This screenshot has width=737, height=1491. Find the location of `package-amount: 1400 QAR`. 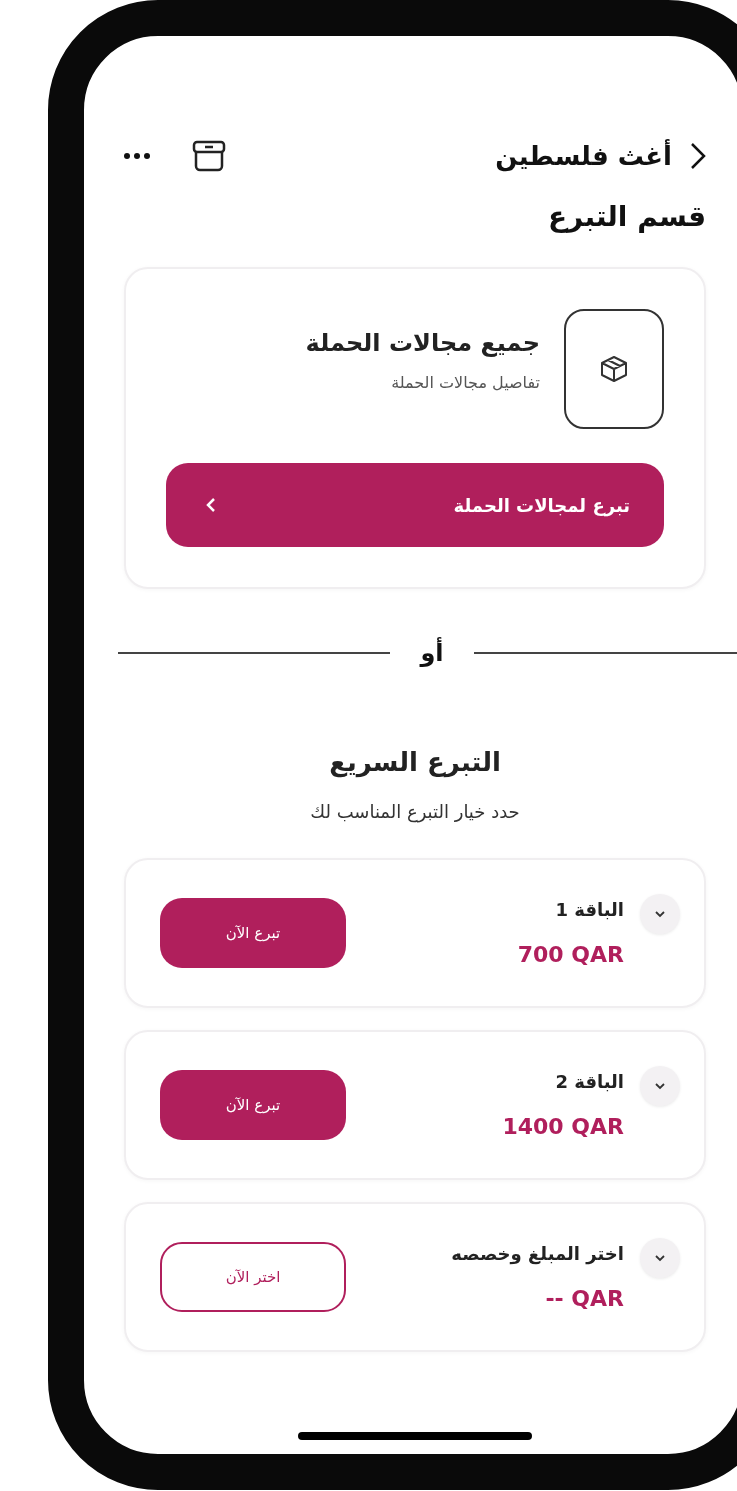

package-amount: 1400 QAR is located at coordinates (563, 1126).